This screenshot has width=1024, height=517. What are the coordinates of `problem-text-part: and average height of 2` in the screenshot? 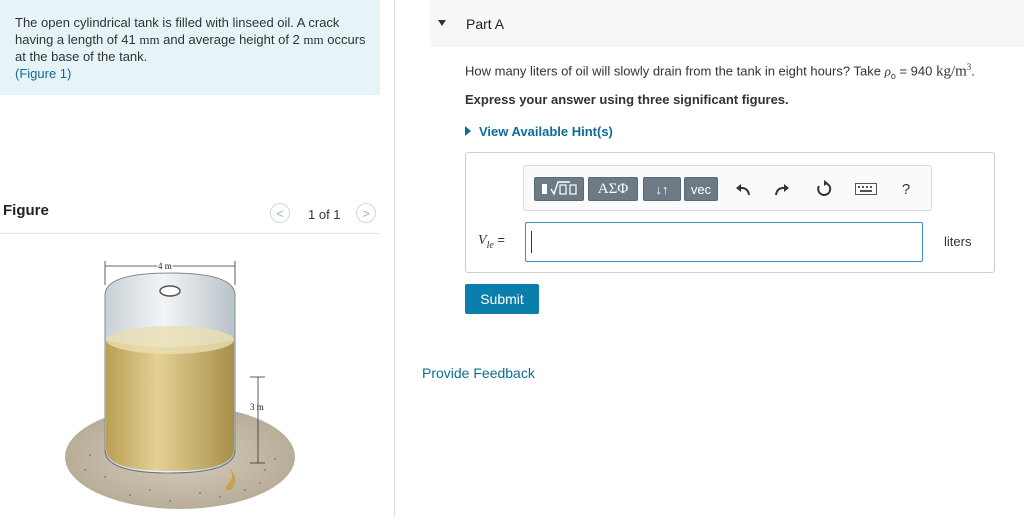 It's located at (231, 39).